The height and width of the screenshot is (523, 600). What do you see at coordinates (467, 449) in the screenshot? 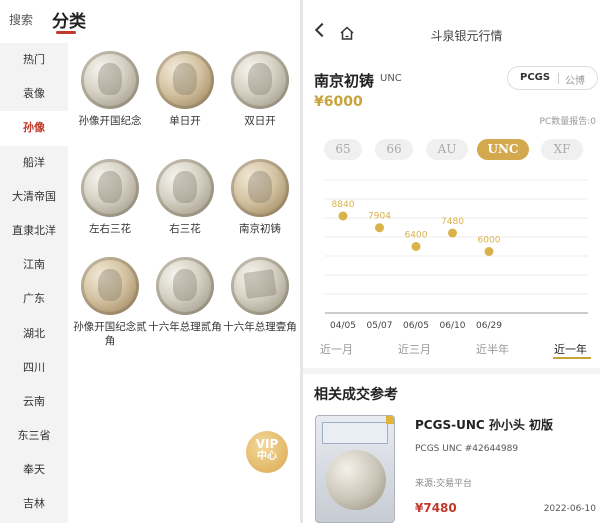
I see `reference-cert: PCGS UNC #42644989` at bounding box center [467, 449].